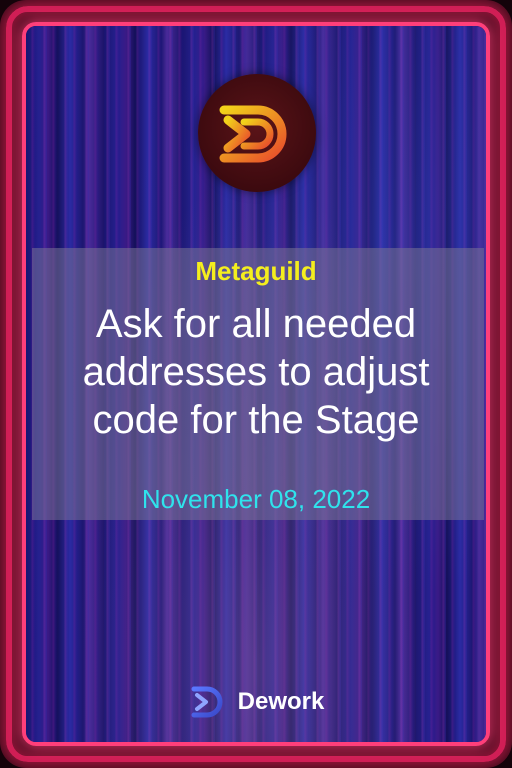 The height and width of the screenshot is (768, 512). Describe the element at coordinates (257, 133) in the screenshot. I see `metaguild-logo-icon` at that location.